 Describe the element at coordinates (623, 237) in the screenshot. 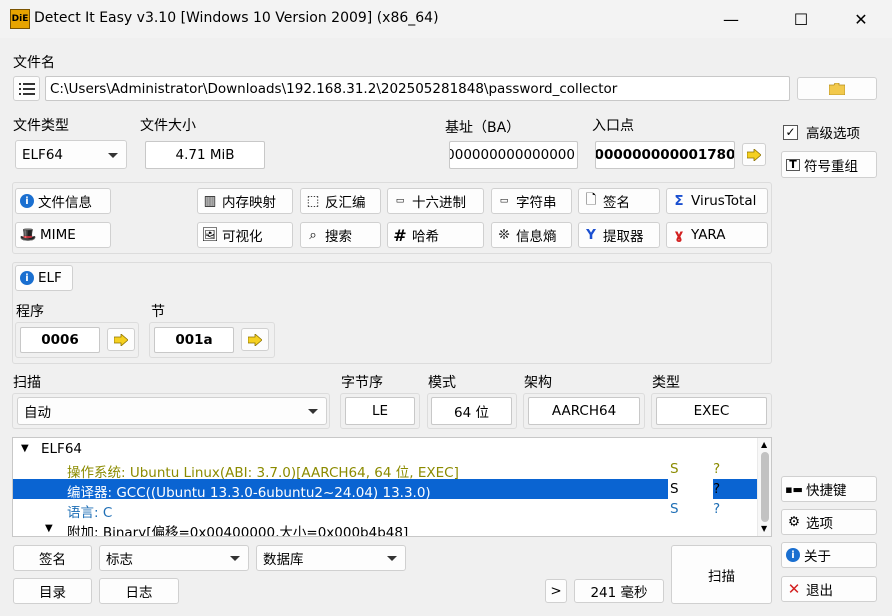

I see `extractor-label: 提取器` at that location.